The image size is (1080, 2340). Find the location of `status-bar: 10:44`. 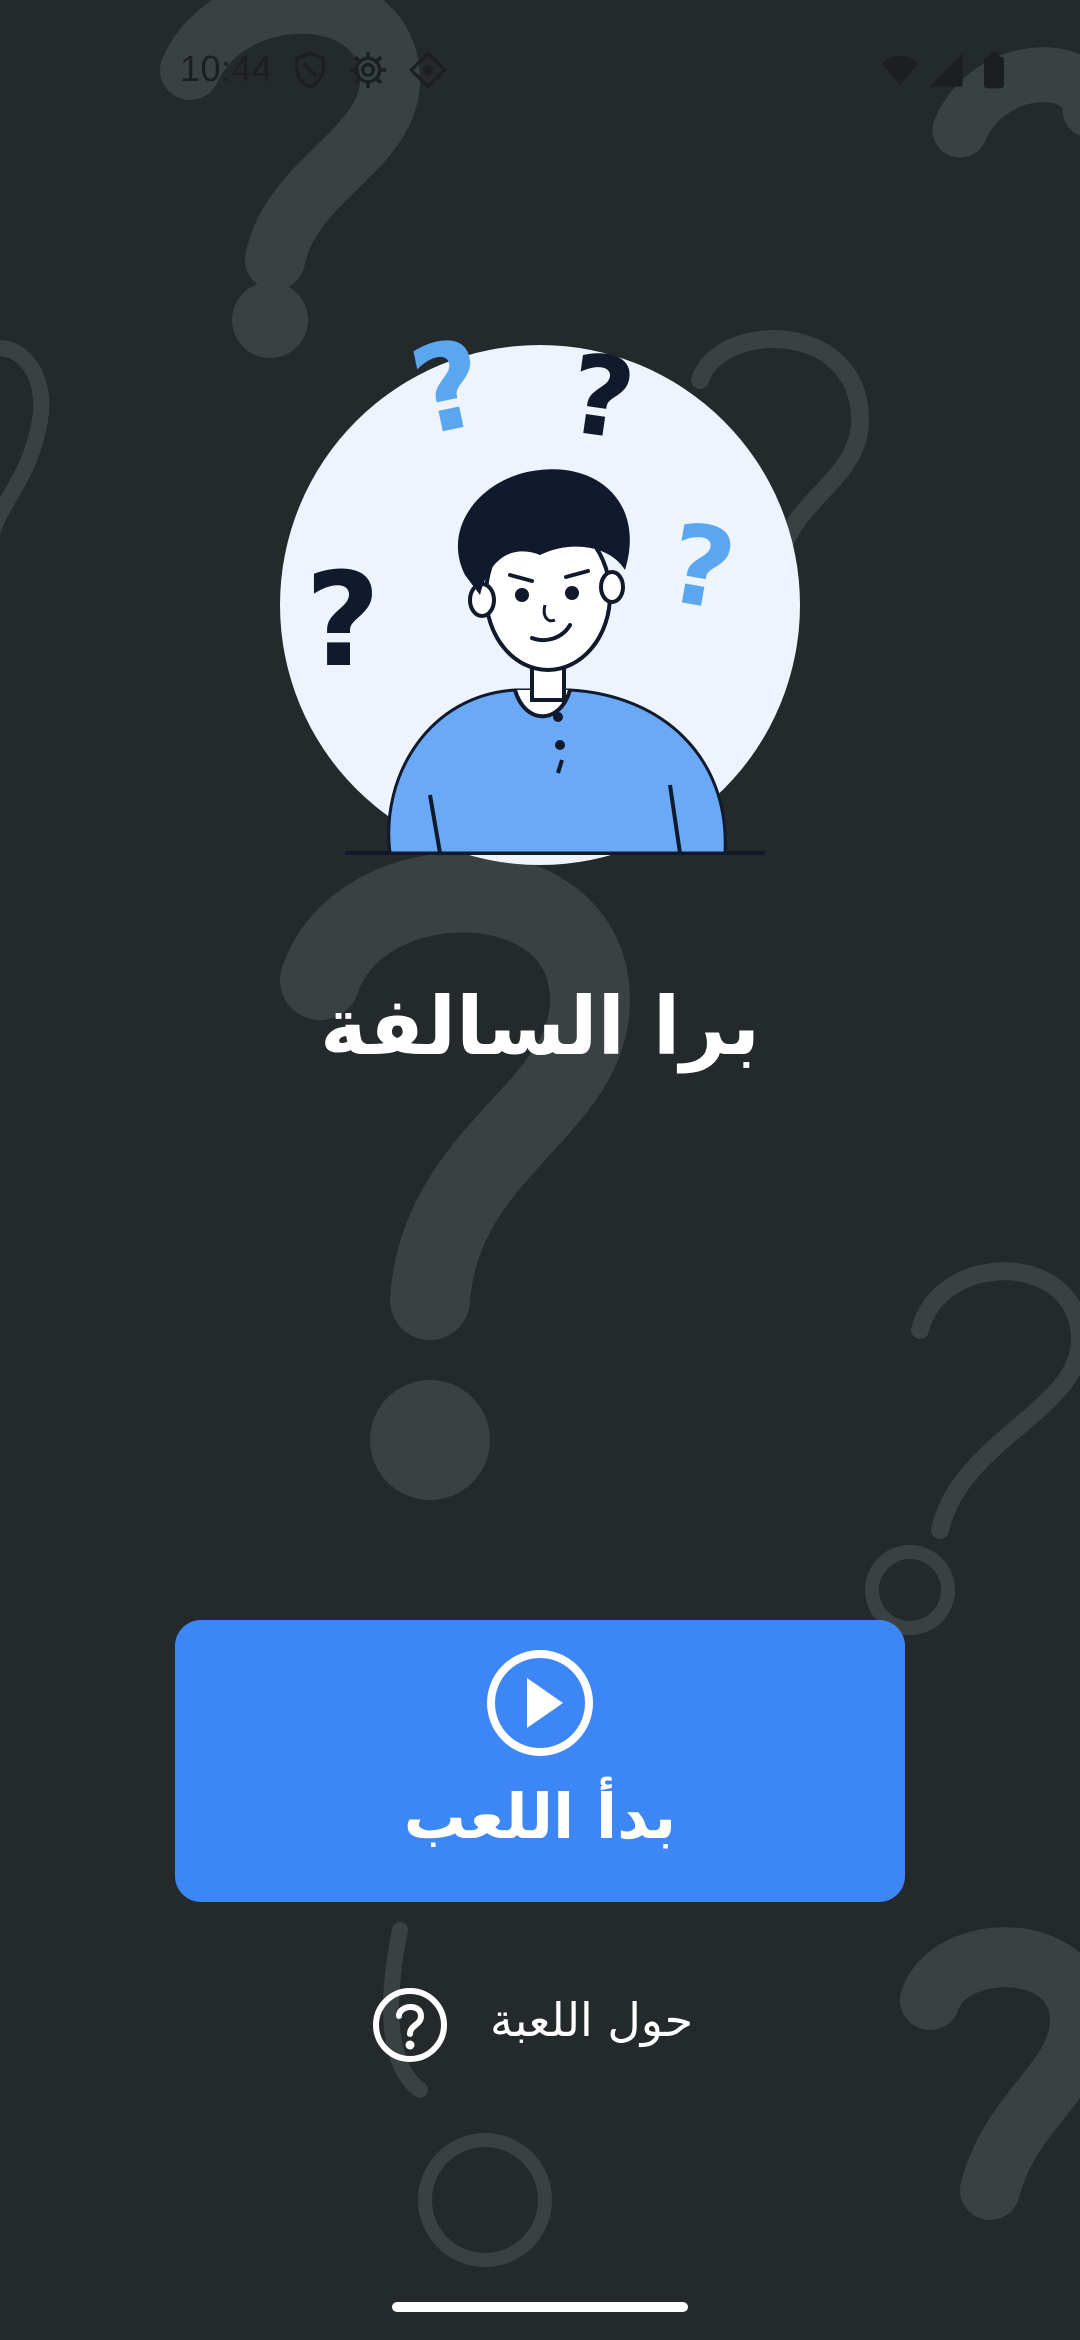

status-bar: 10:44 is located at coordinates (540, 70).